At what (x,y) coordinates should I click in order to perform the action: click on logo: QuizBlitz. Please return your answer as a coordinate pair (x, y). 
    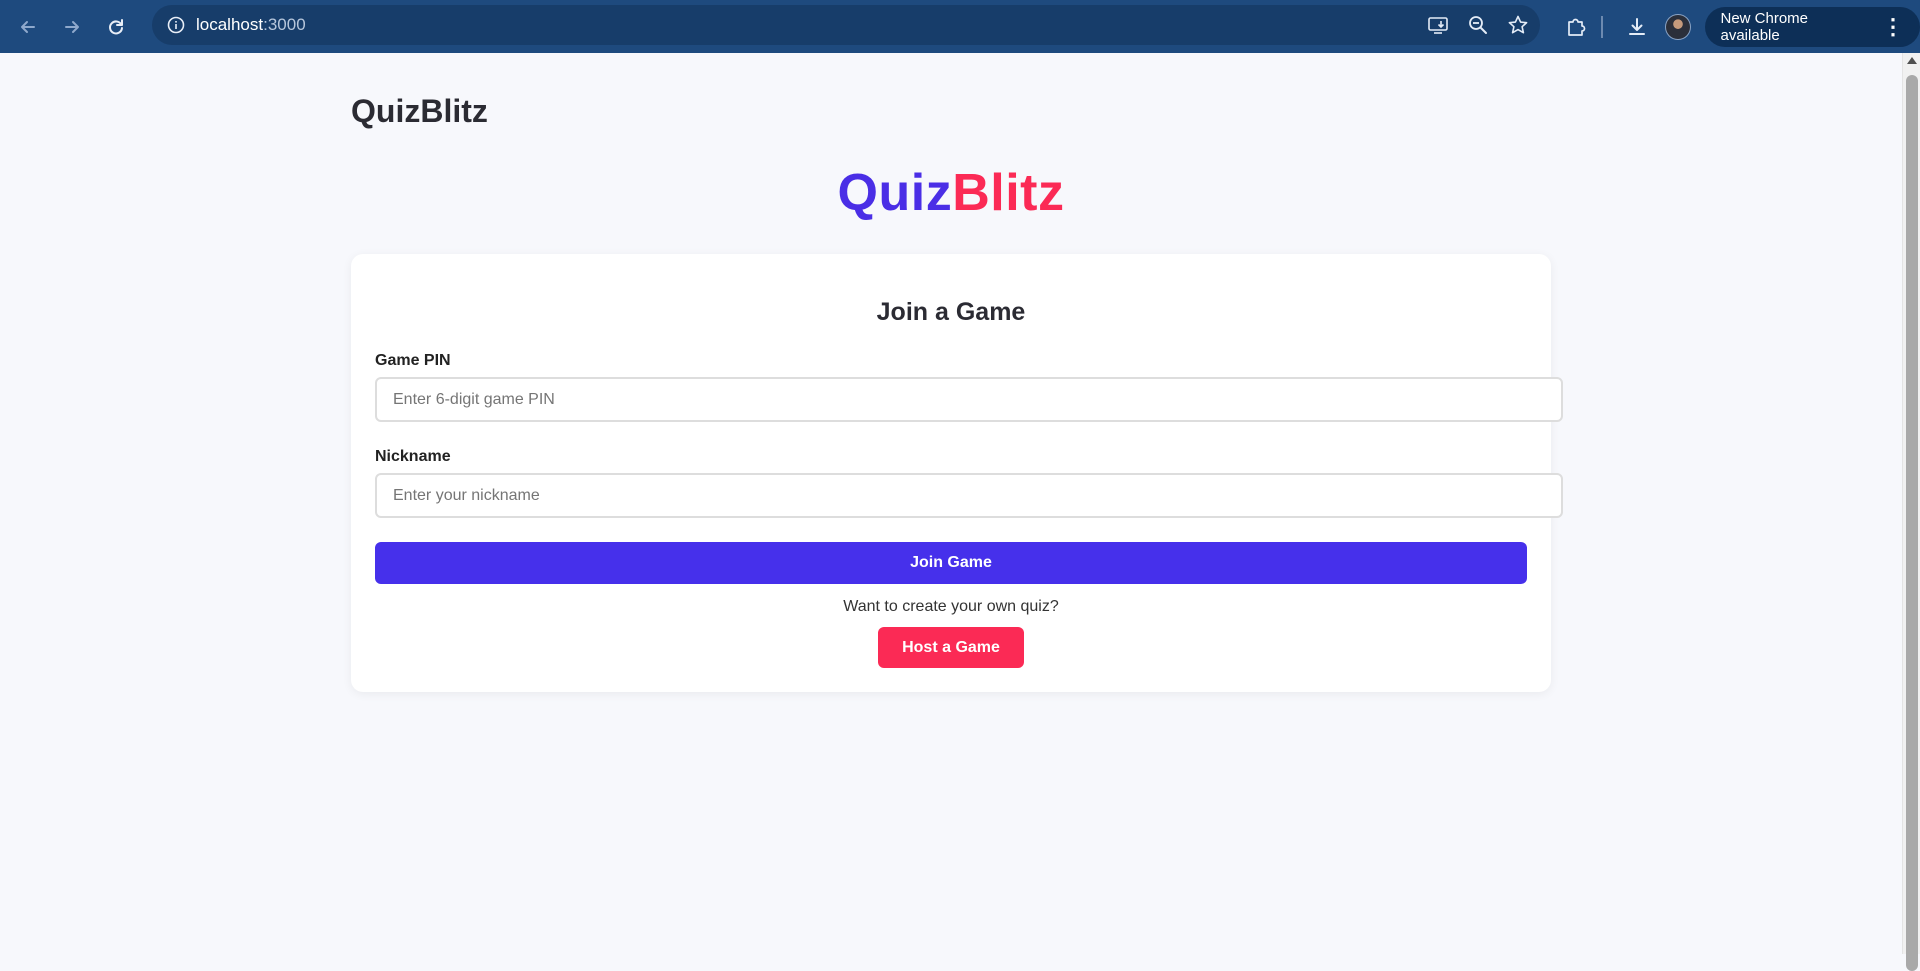
    Looking at the image, I should click on (951, 193).